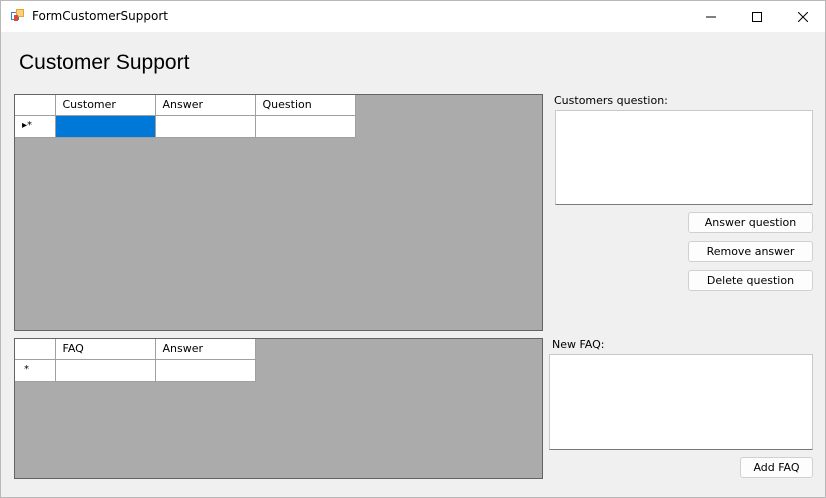  What do you see at coordinates (750, 251) in the screenshot?
I see `remove-answer-button: Remove answer` at bounding box center [750, 251].